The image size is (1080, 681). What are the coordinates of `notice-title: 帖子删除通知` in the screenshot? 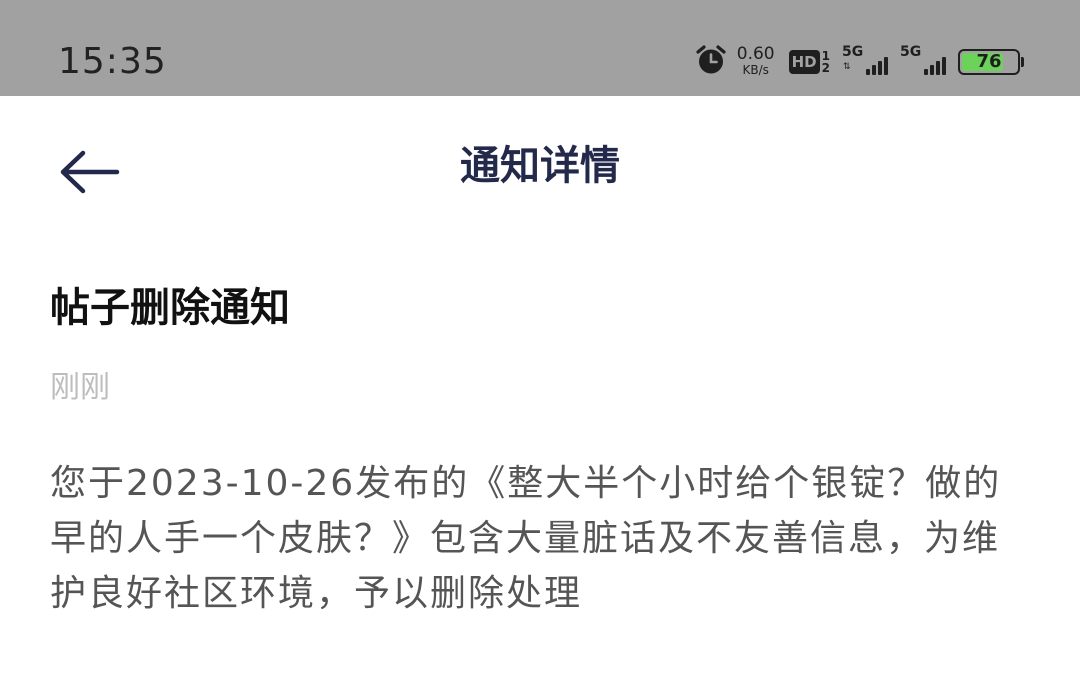 It's located at (170, 308).